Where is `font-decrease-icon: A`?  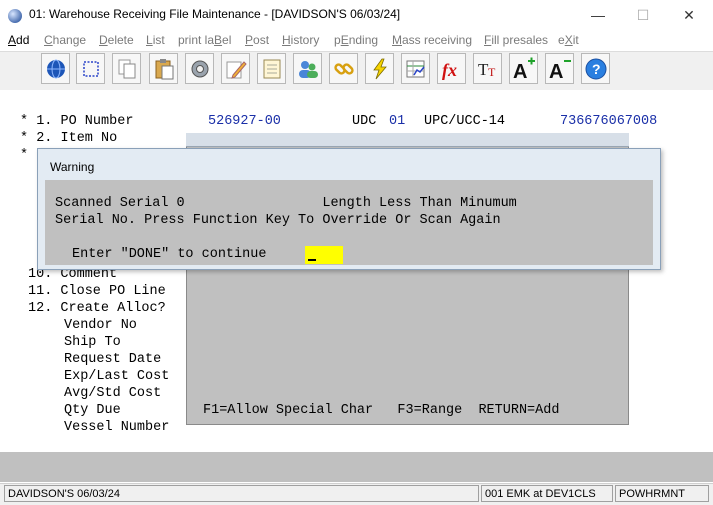
font-decrease-icon: A is located at coordinates (560, 70).